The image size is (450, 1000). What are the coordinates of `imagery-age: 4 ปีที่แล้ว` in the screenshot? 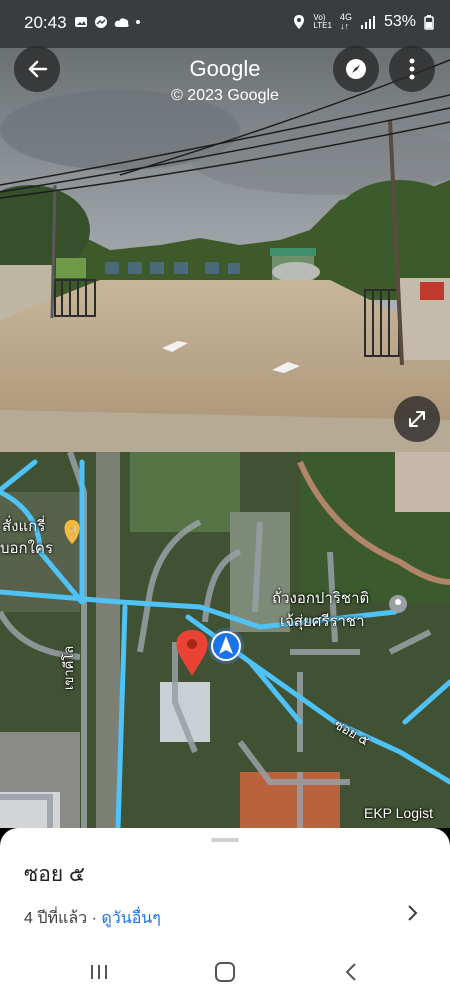 It's located at (56, 918).